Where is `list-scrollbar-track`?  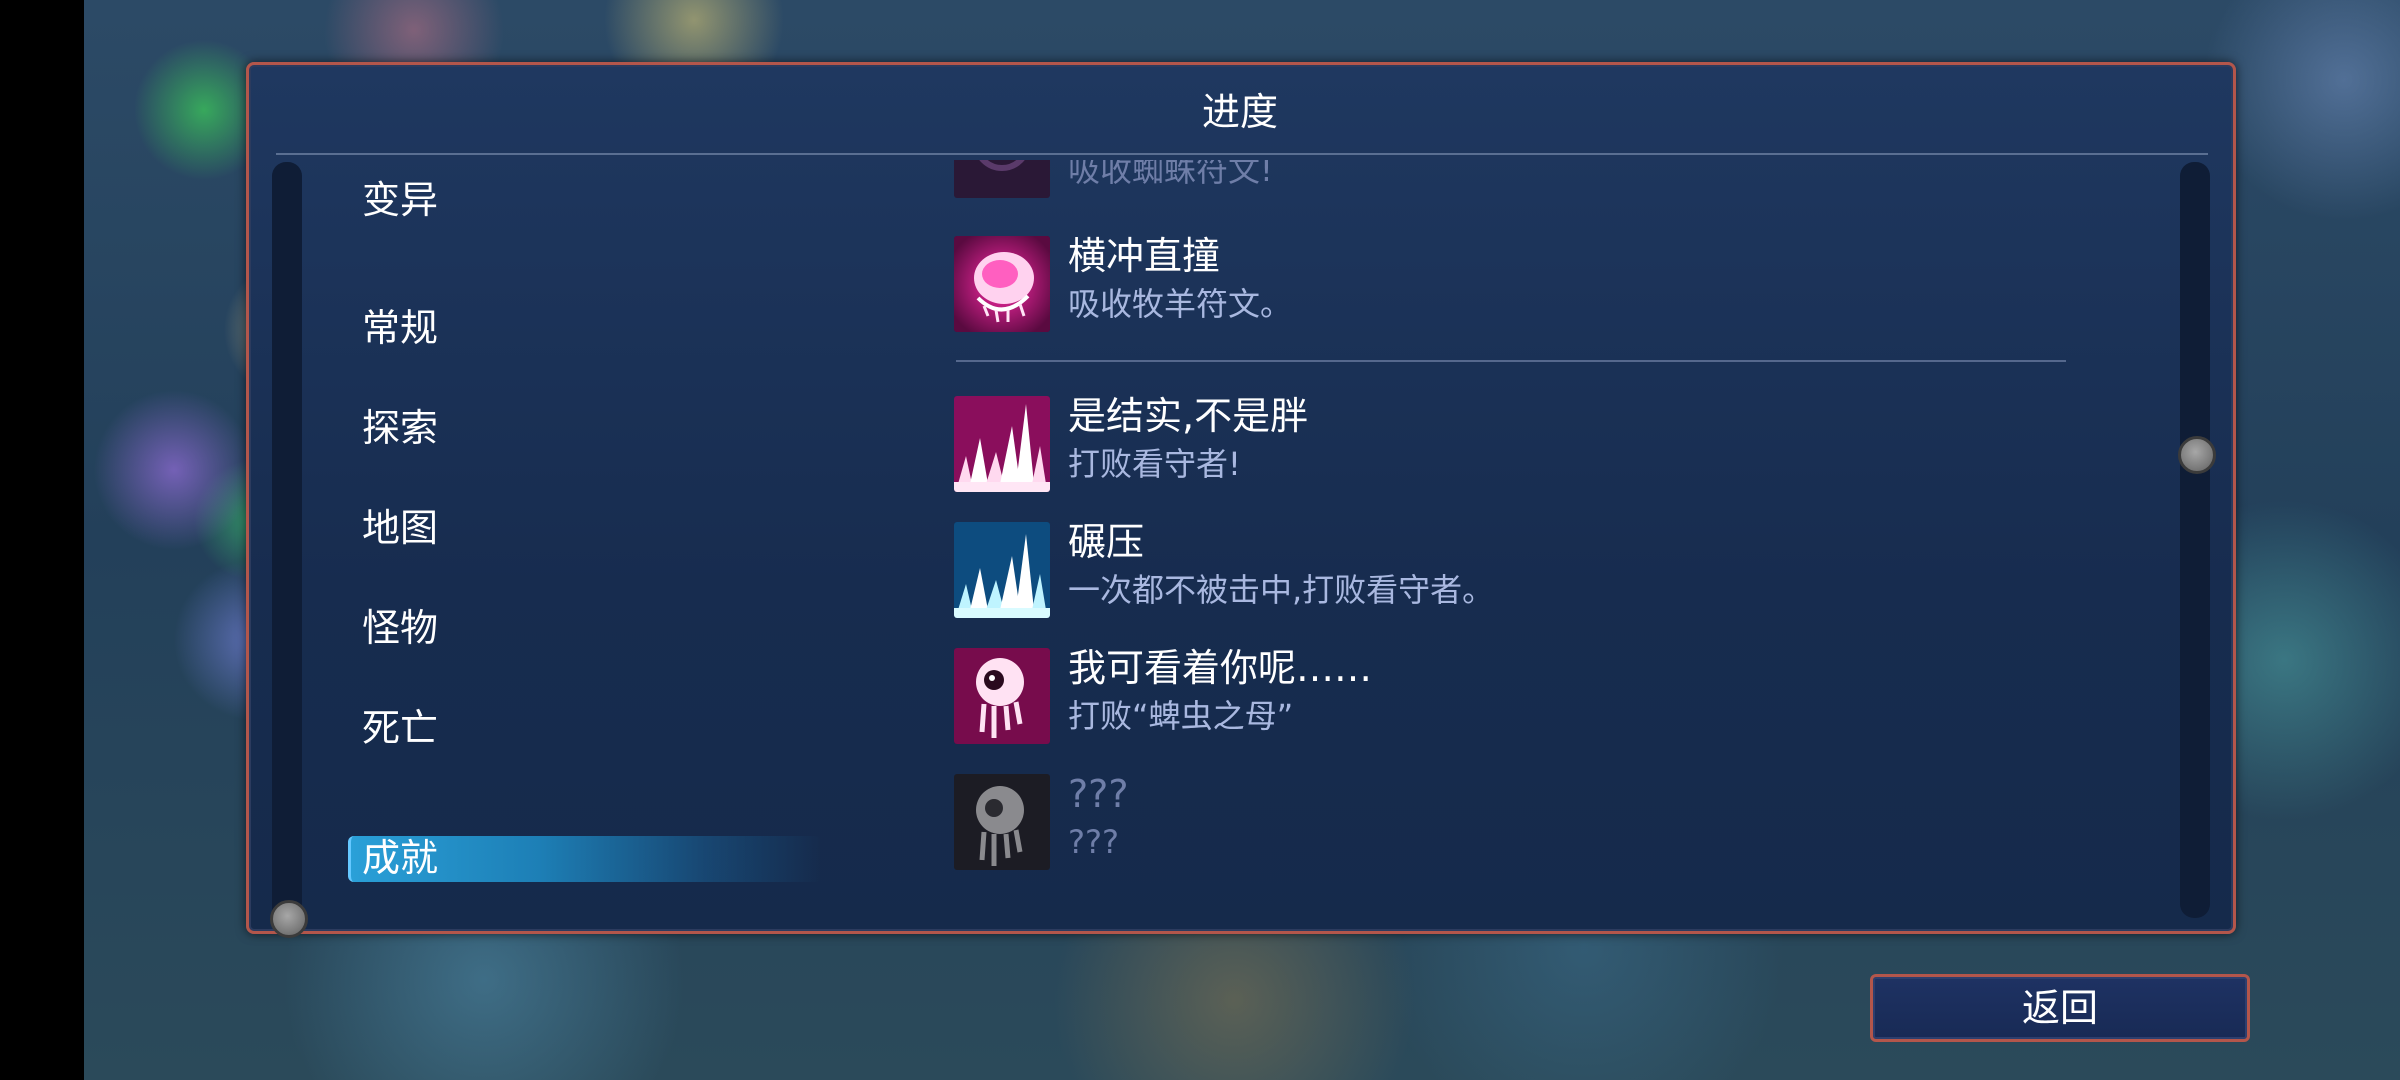 list-scrollbar-track is located at coordinates (2195, 540).